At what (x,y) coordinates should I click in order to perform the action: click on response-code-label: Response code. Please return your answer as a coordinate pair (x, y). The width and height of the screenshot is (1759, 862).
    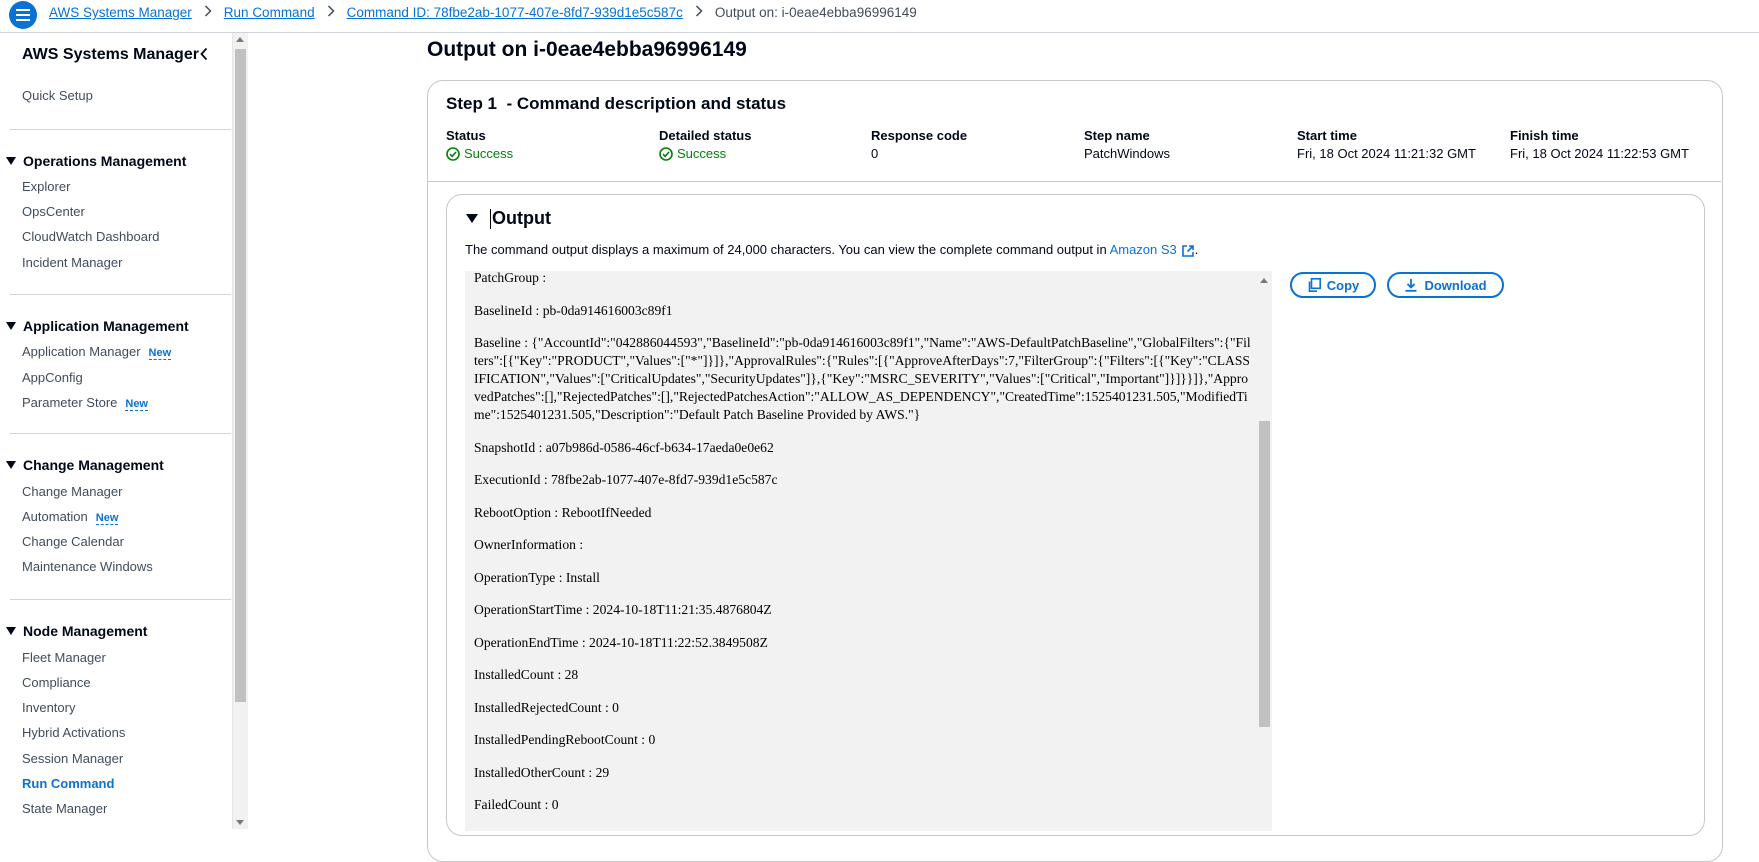
    Looking at the image, I should click on (919, 135).